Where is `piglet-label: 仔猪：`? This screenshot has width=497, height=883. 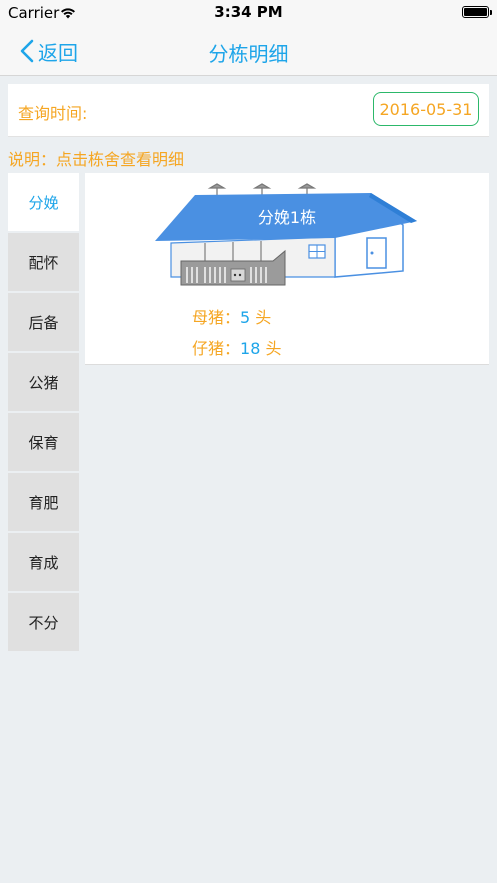 piglet-label: 仔猪： is located at coordinates (216, 348).